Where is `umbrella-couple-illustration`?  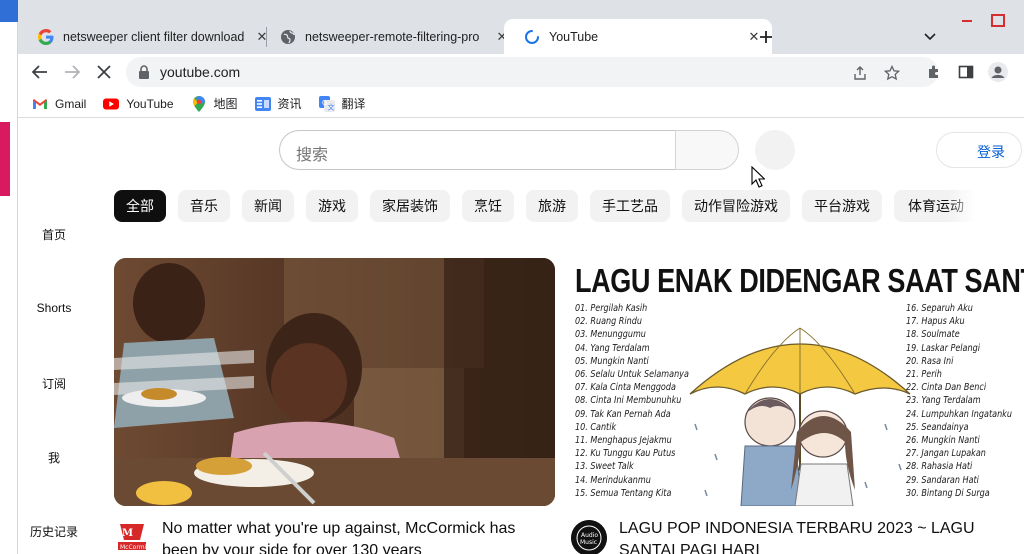 umbrella-couple-illustration is located at coordinates (800, 416).